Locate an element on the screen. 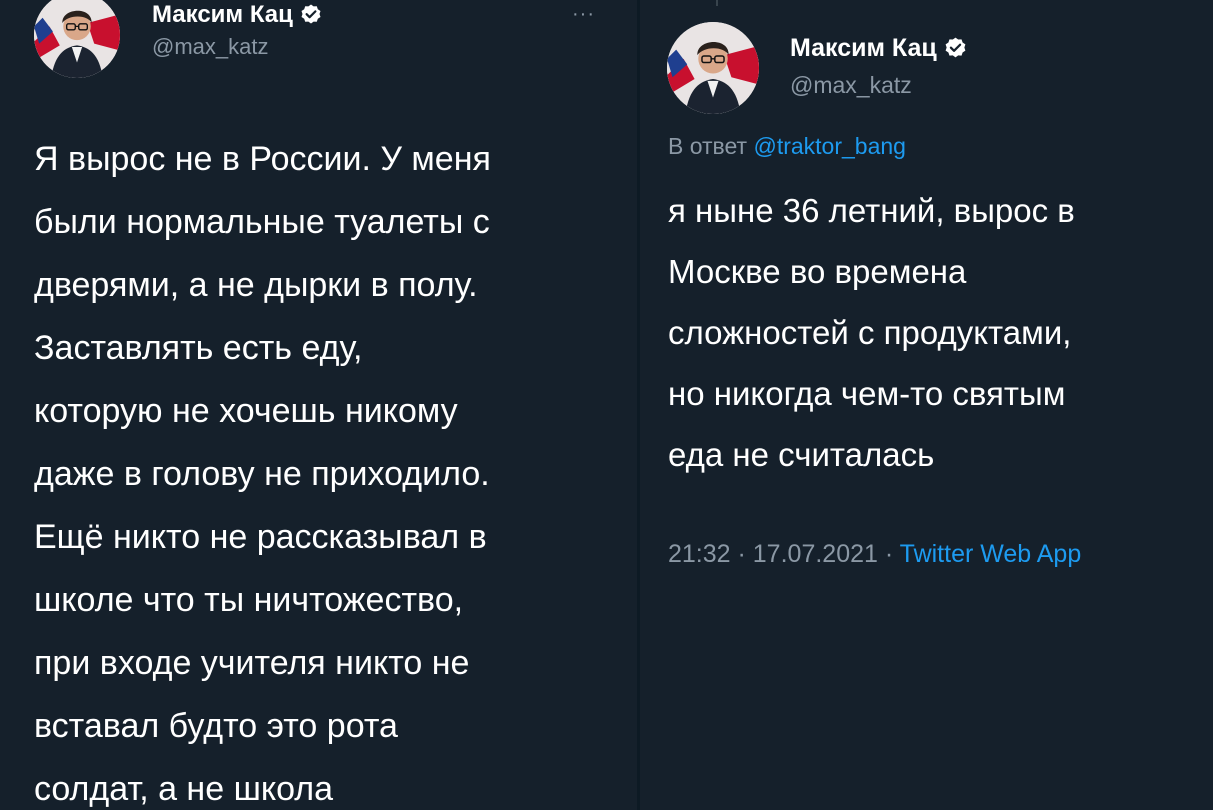  reply-to-line: В ответ @traktor_bang is located at coordinates (787, 146).